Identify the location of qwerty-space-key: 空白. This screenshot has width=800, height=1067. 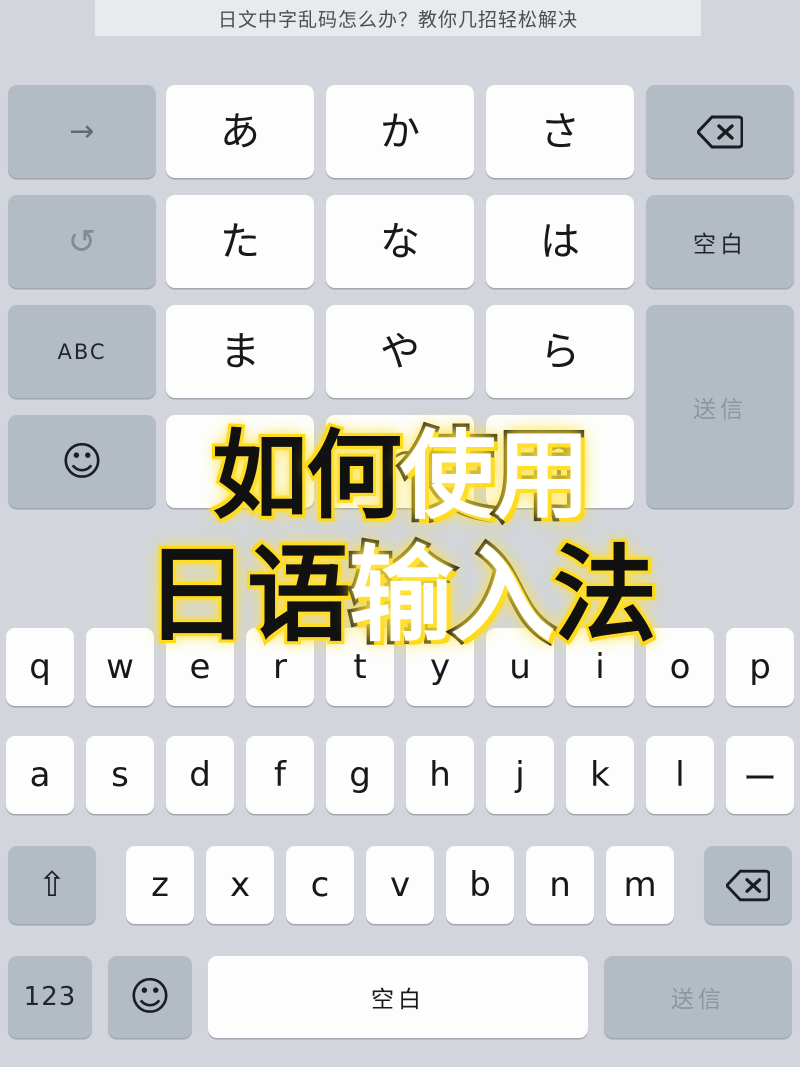
(398, 997).